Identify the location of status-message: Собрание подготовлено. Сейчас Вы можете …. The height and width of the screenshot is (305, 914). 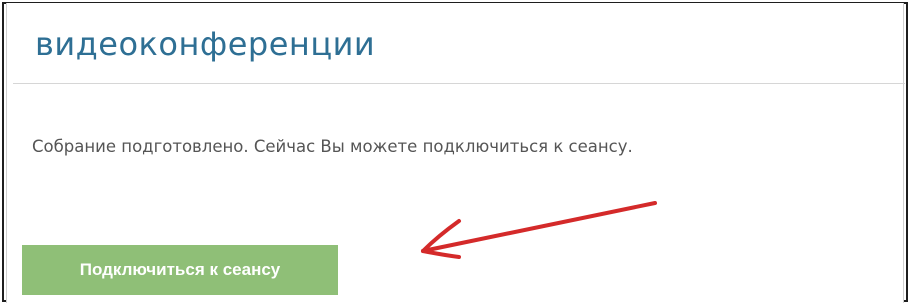
(332, 146).